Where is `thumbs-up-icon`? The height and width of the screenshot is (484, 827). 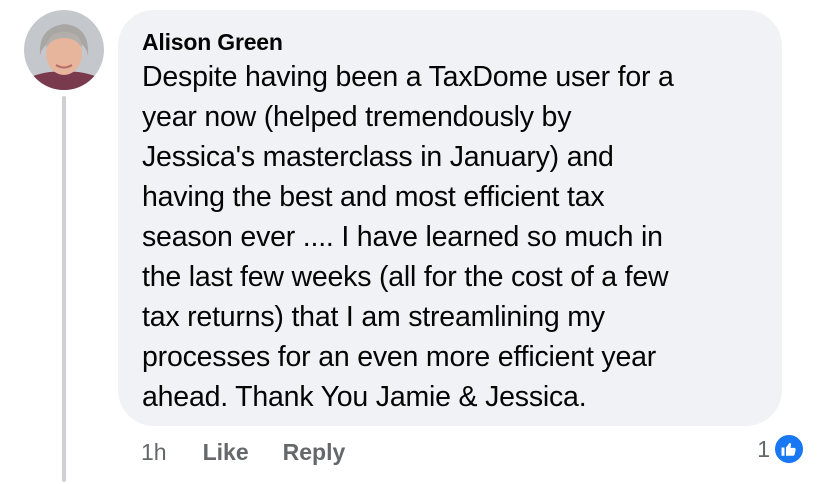 thumbs-up-icon is located at coordinates (789, 449).